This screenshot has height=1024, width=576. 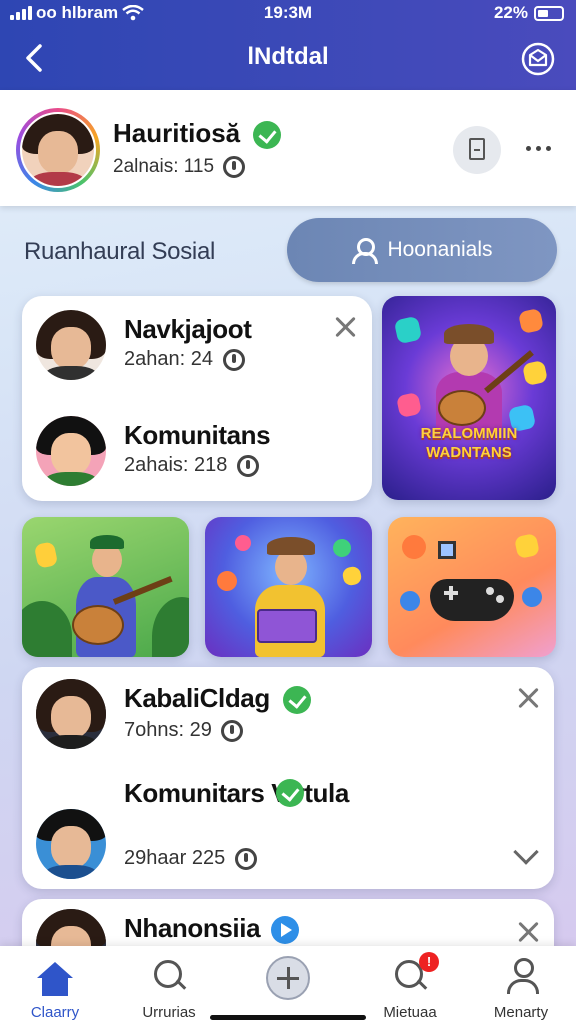 I want to click on community-members: 29haar 225, so click(x=175, y=858).